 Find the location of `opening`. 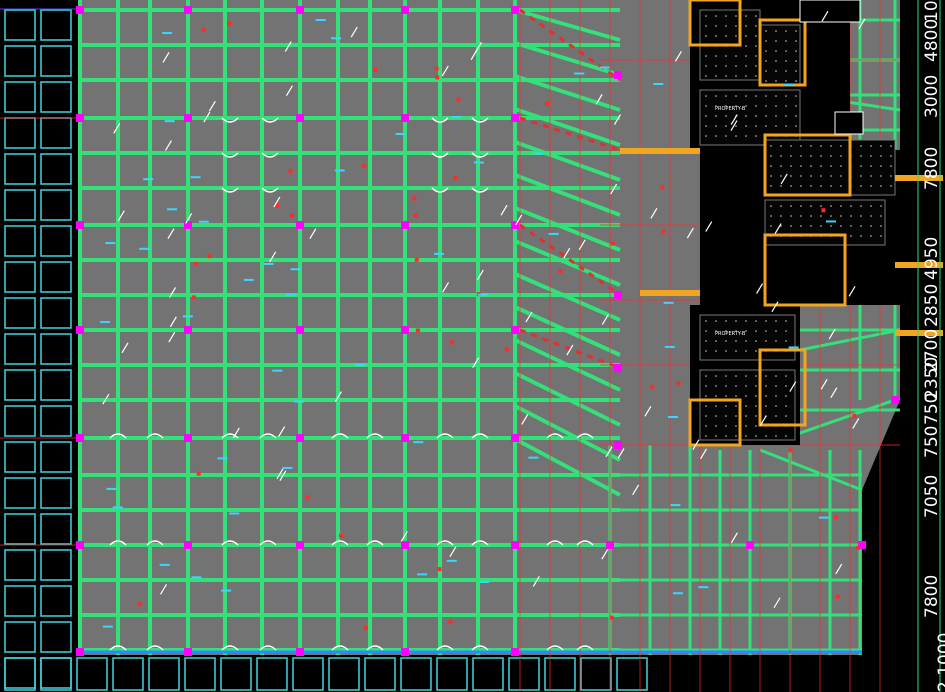

opening is located at coordinates (830, 11).